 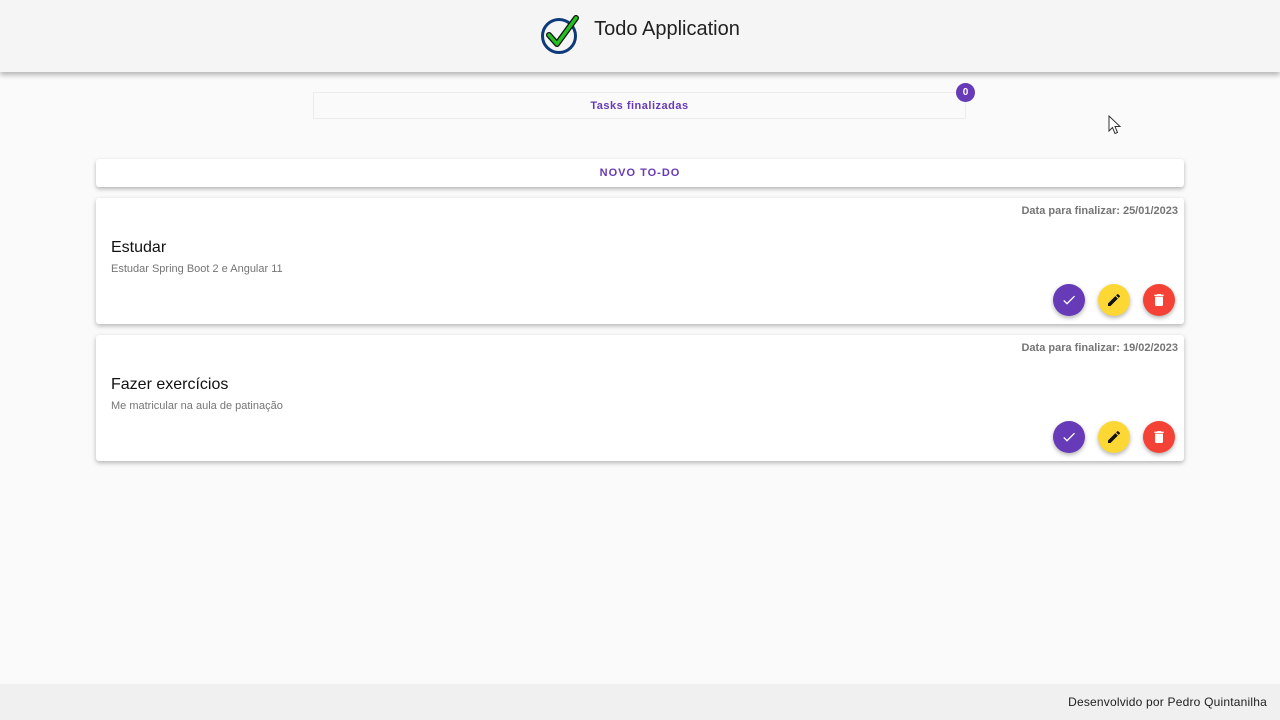 I want to click on mouse-cursor-icon, so click(x=1115, y=125).